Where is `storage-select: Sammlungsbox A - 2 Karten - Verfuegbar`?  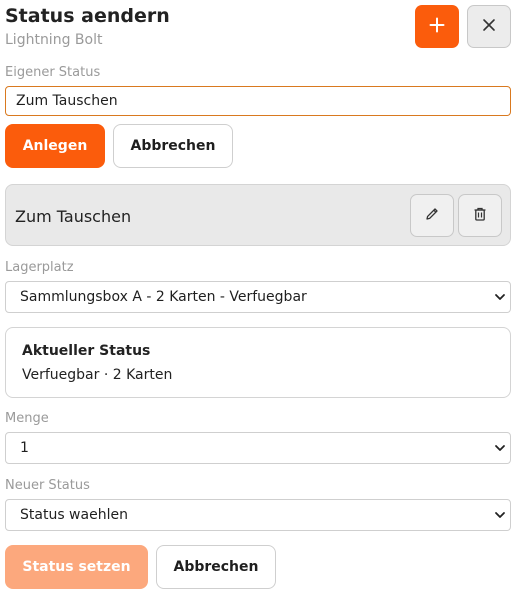 storage-select: Sammlungsbox A - 2 Karten - Verfuegbar is located at coordinates (258, 297).